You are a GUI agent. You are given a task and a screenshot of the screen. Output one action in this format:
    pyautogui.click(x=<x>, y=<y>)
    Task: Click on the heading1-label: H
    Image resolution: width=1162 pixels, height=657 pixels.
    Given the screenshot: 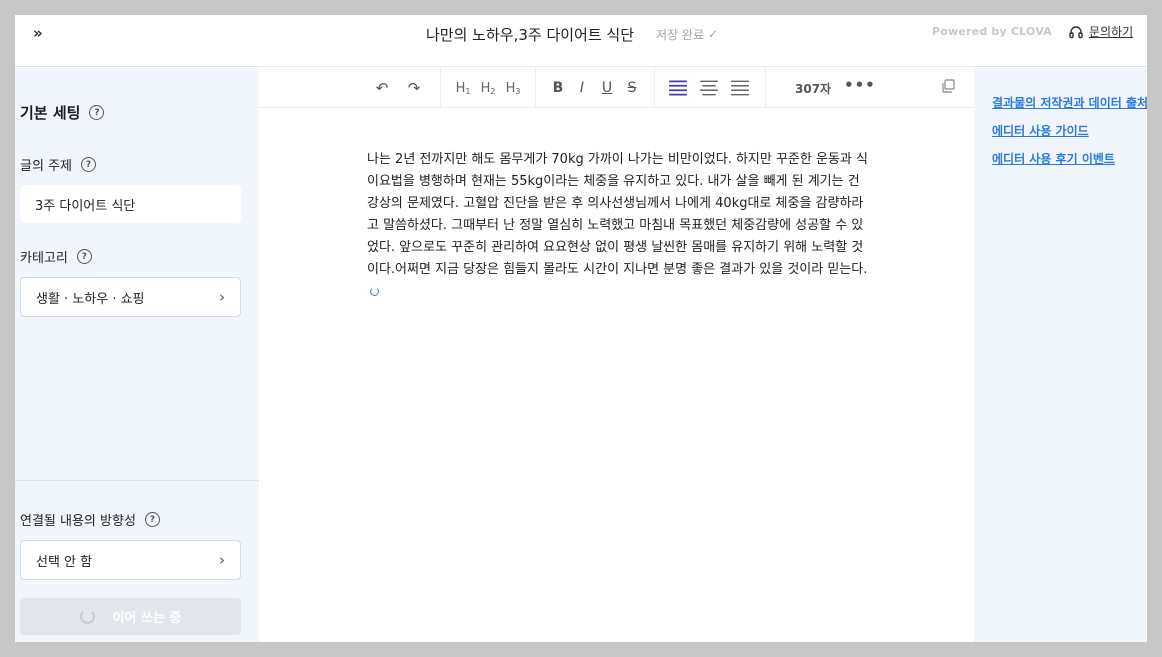 What is the action you would take?
    pyautogui.click(x=460, y=88)
    